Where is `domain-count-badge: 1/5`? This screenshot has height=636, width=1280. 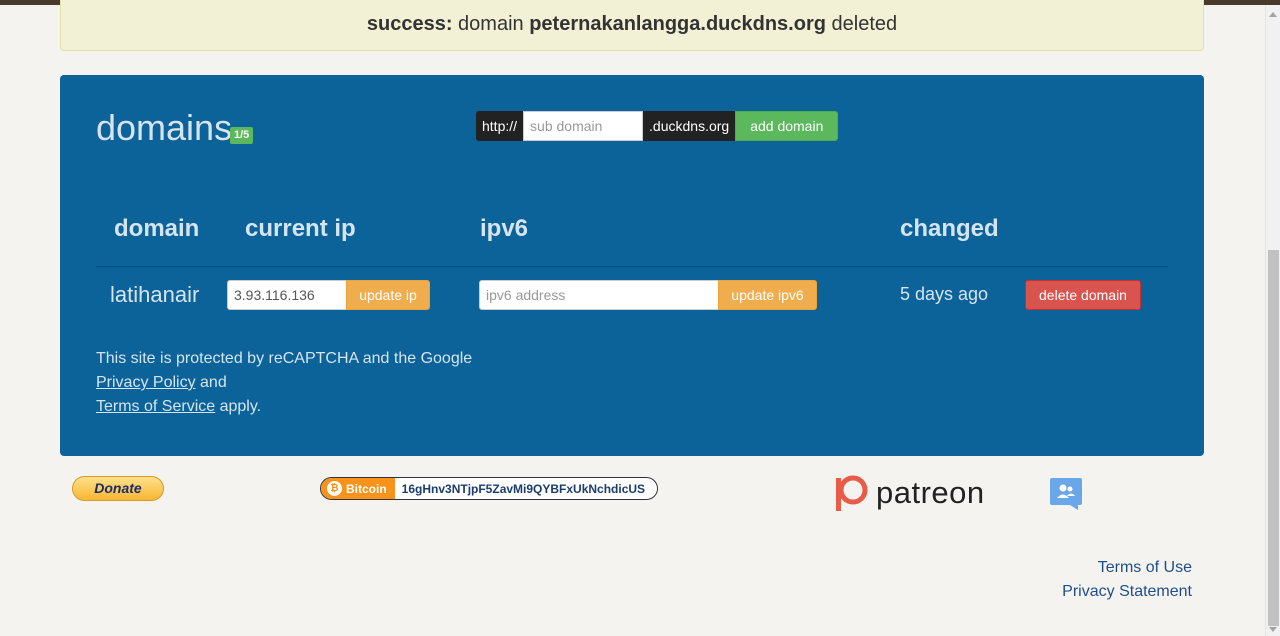 domain-count-badge: 1/5 is located at coordinates (242, 135).